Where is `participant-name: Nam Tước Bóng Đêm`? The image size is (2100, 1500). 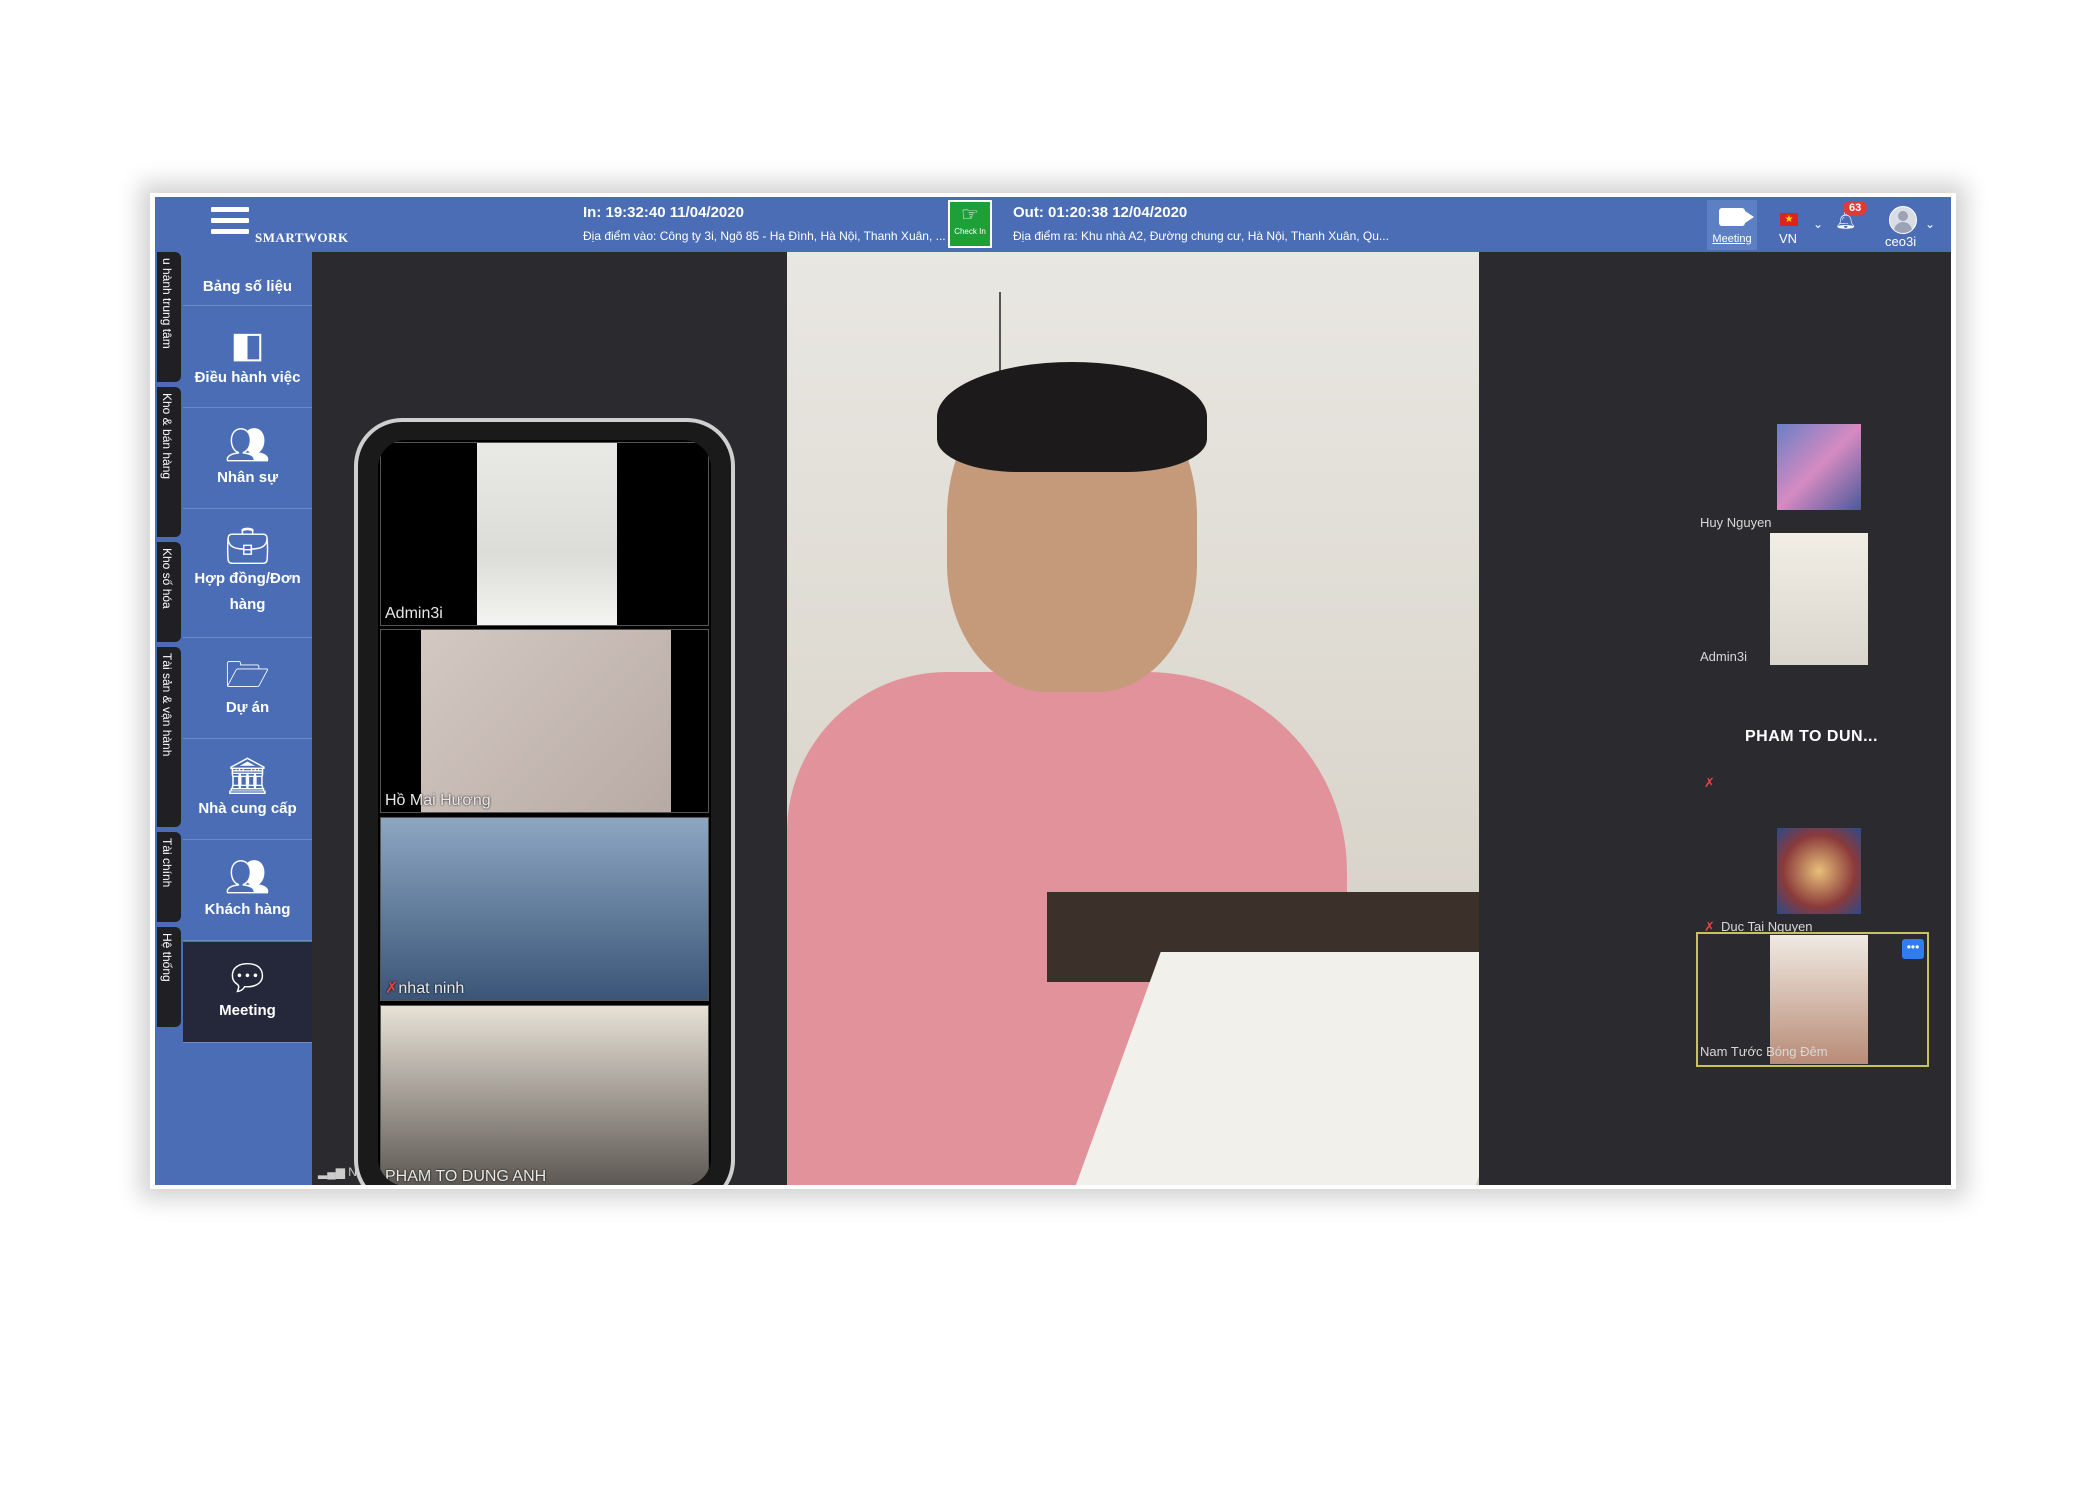
participant-name: Nam Tước Bóng Đêm is located at coordinates (1764, 1051).